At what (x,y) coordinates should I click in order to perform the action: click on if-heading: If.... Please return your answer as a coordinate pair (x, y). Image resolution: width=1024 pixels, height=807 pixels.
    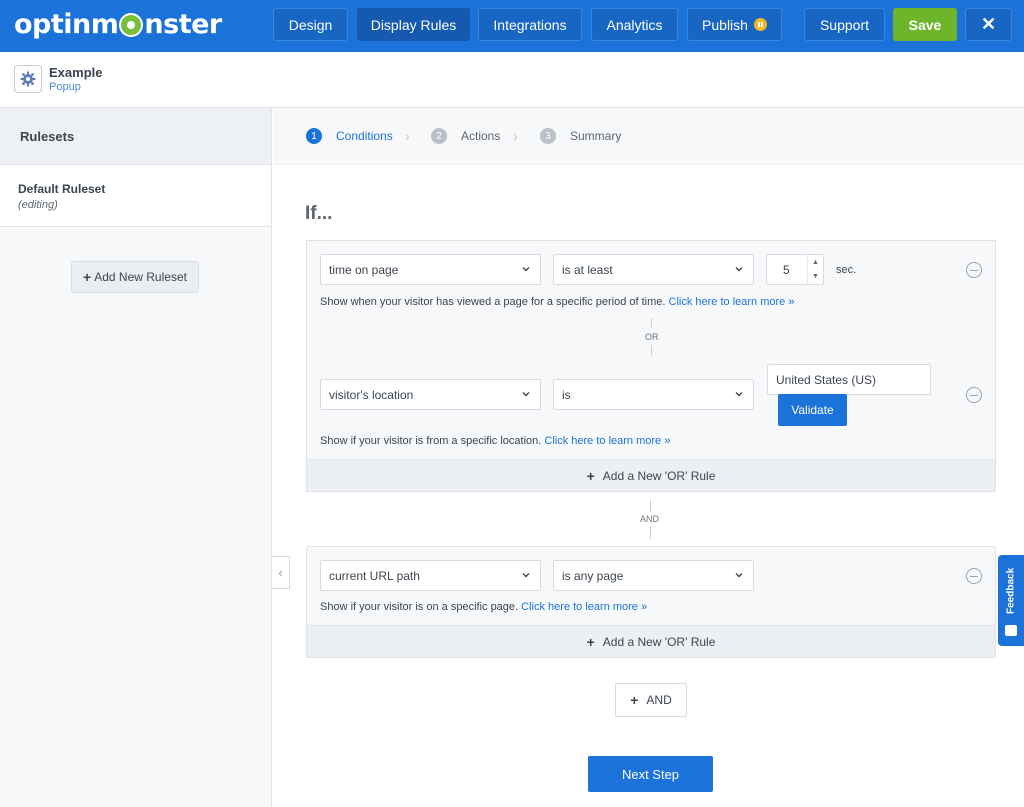
    Looking at the image, I should click on (319, 213).